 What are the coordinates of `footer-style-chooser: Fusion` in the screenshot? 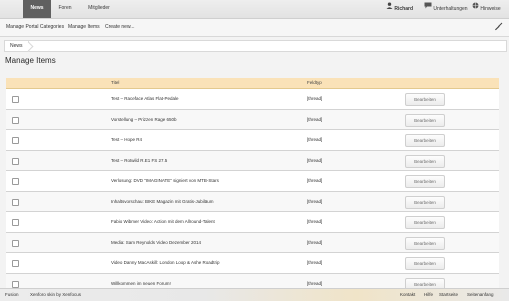 It's located at (12, 295).